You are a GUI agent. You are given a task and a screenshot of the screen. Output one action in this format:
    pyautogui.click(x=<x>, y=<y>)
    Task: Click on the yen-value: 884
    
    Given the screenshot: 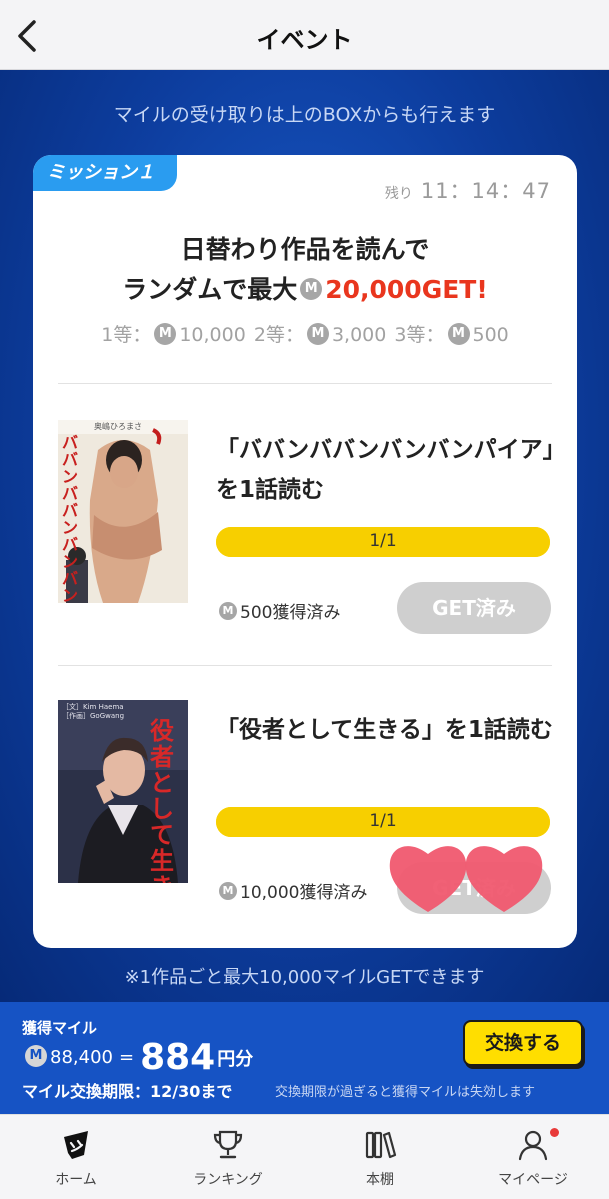 What is the action you would take?
    pyautogui.click(x=178, y=1057)
    